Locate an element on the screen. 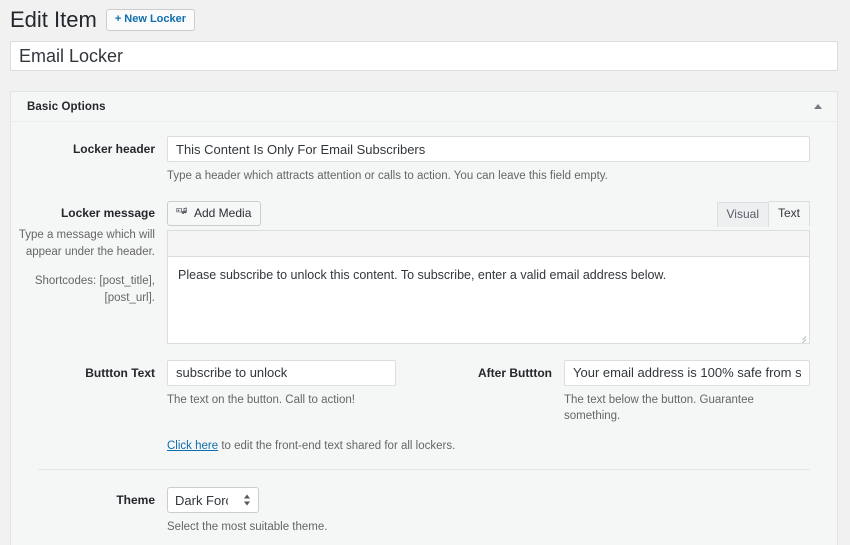  post-title-input is located at coordinates (424, 56).